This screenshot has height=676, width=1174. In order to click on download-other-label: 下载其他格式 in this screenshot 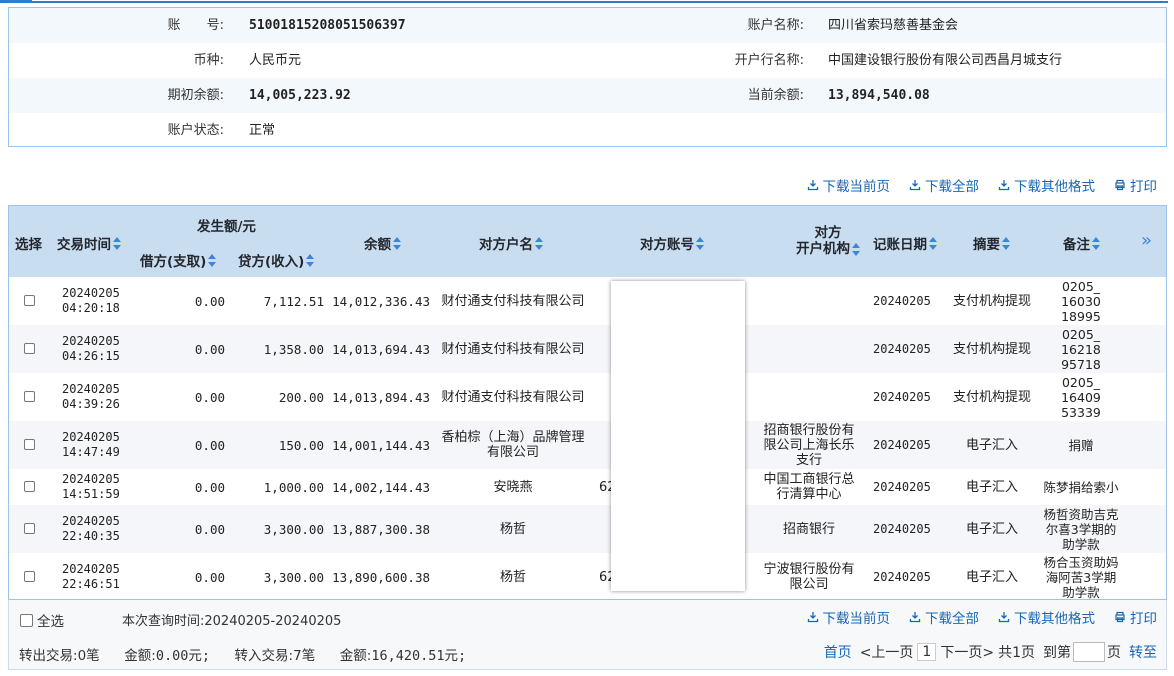, I will do `click(1054, 619)`.